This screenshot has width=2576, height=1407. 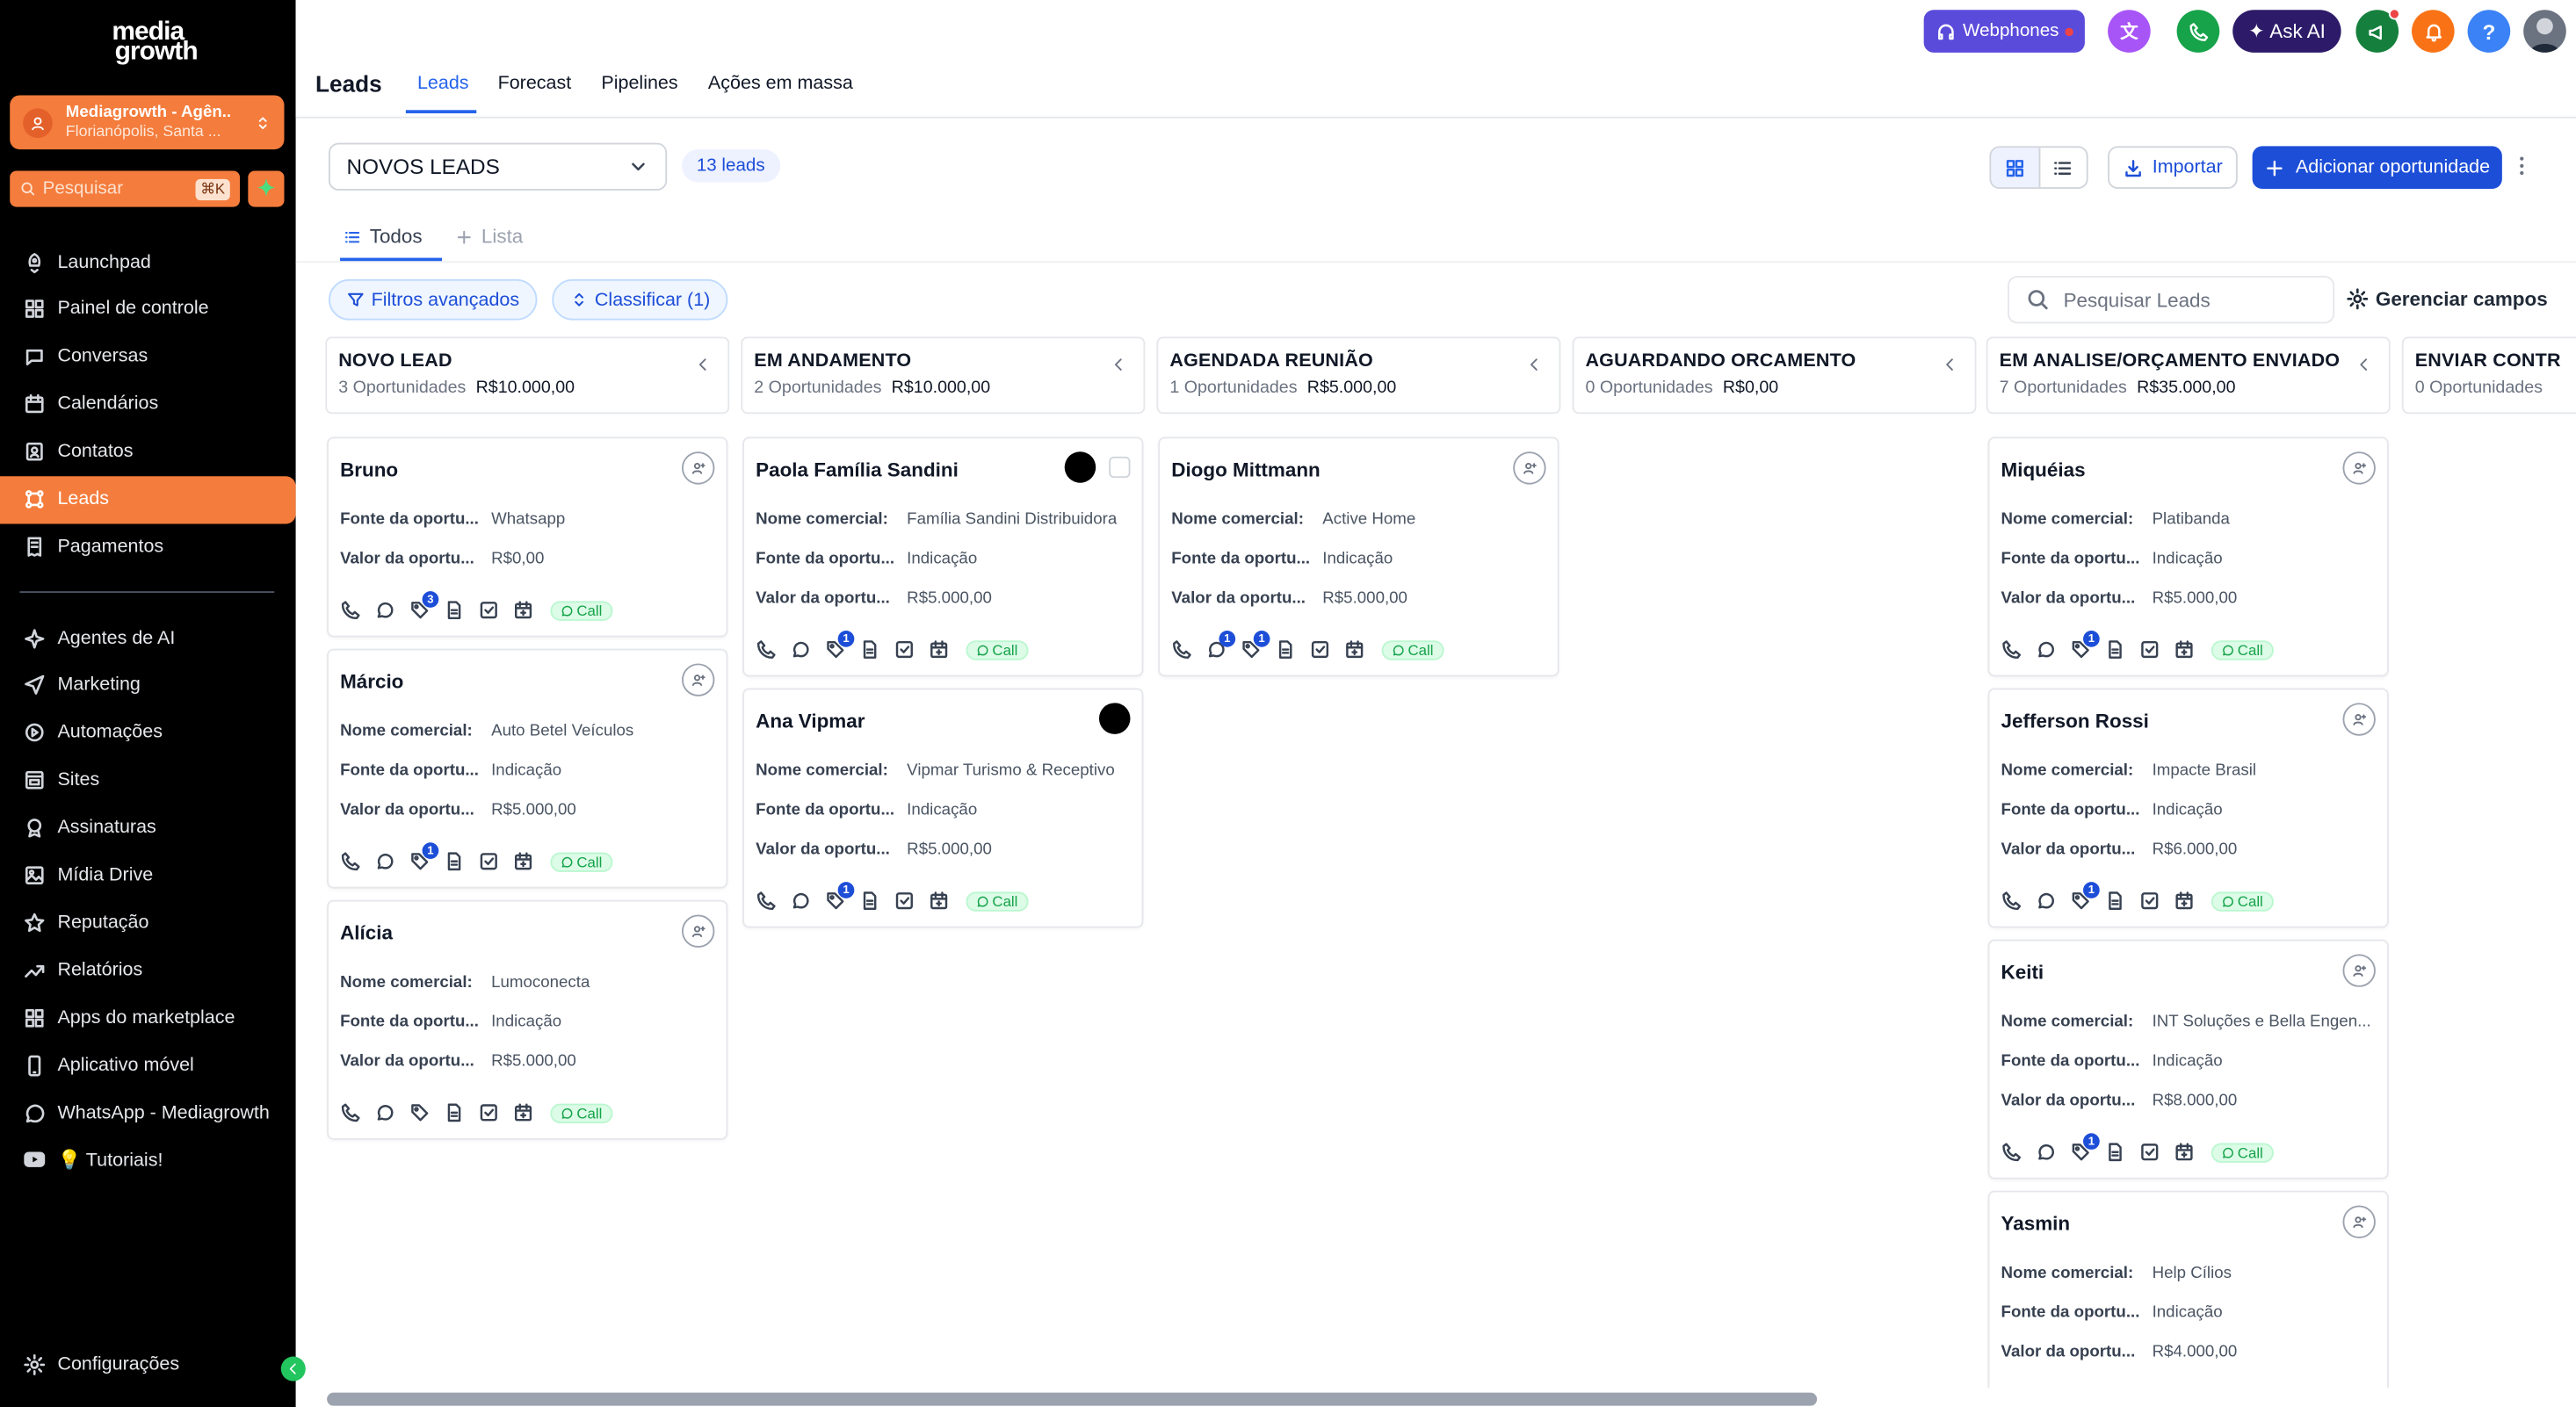 What do you see at coordinates (148, 637) in the screenshot?
I see `sidebar-item-agentes-de-ai: Agentes de AI` at bounding box center [148, 637].